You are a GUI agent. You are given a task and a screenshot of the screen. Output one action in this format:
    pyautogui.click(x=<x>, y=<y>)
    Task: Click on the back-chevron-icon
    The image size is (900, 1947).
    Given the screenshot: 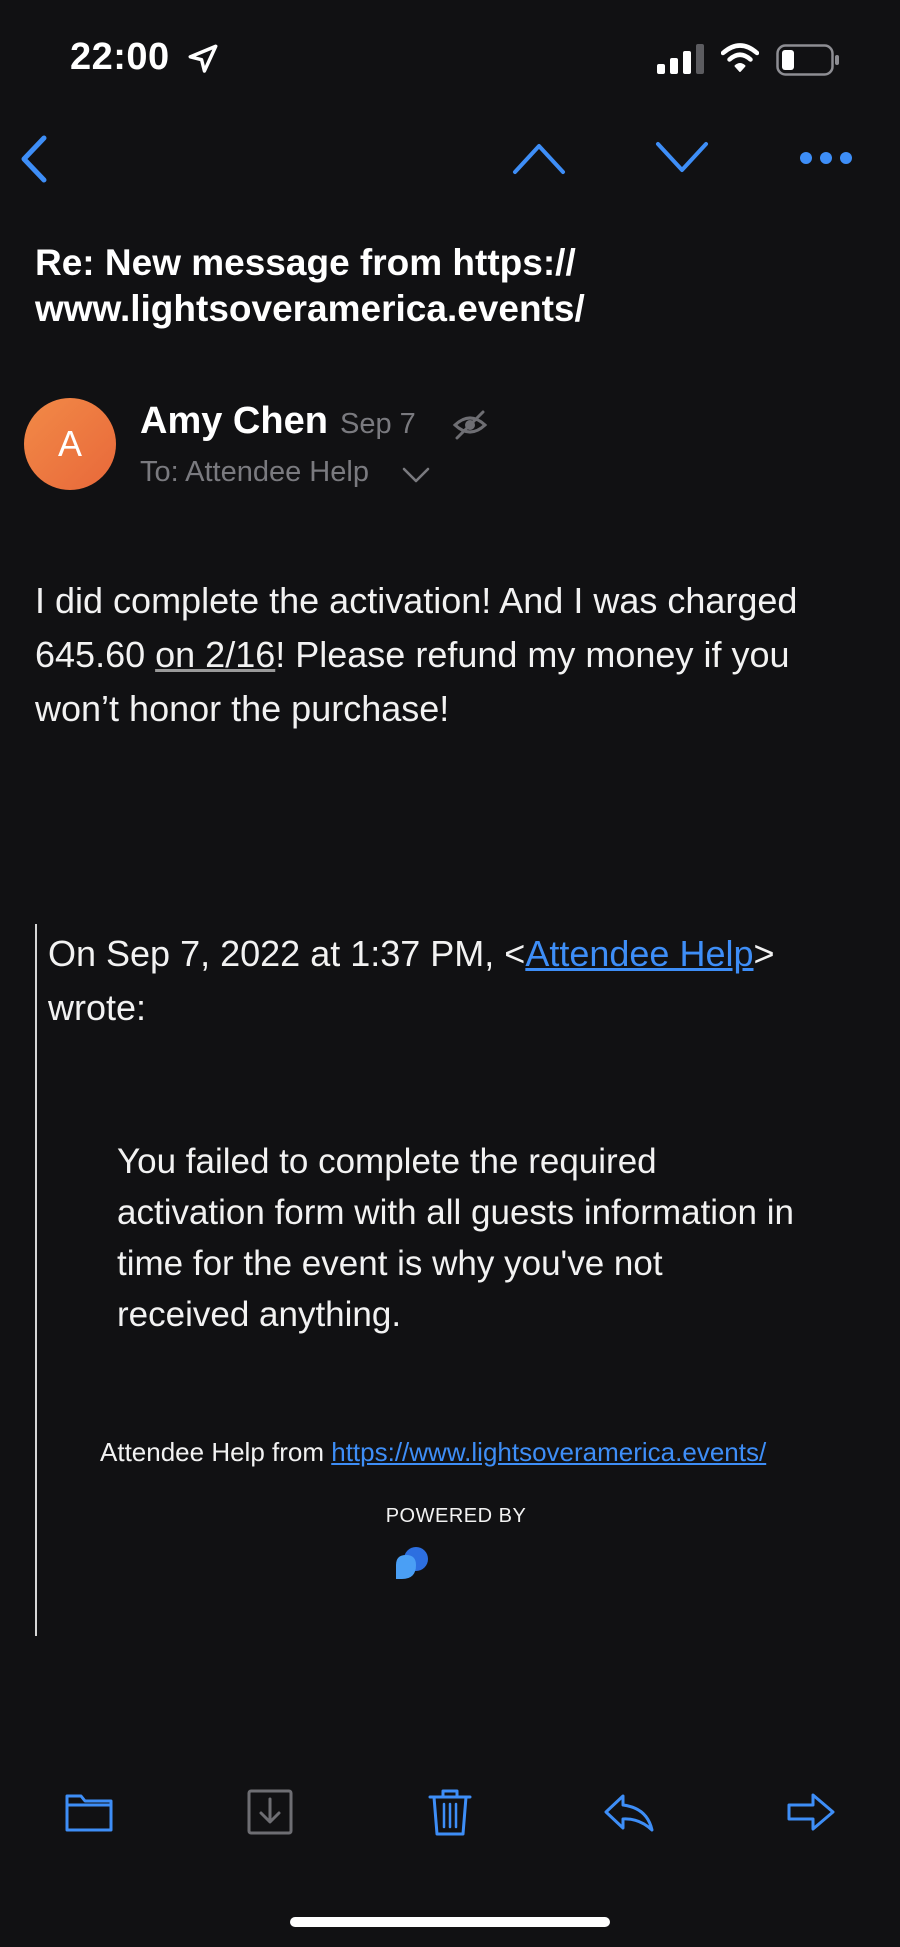 What is the action you would take?
    pyautogui.click(x=34, y=159)
    